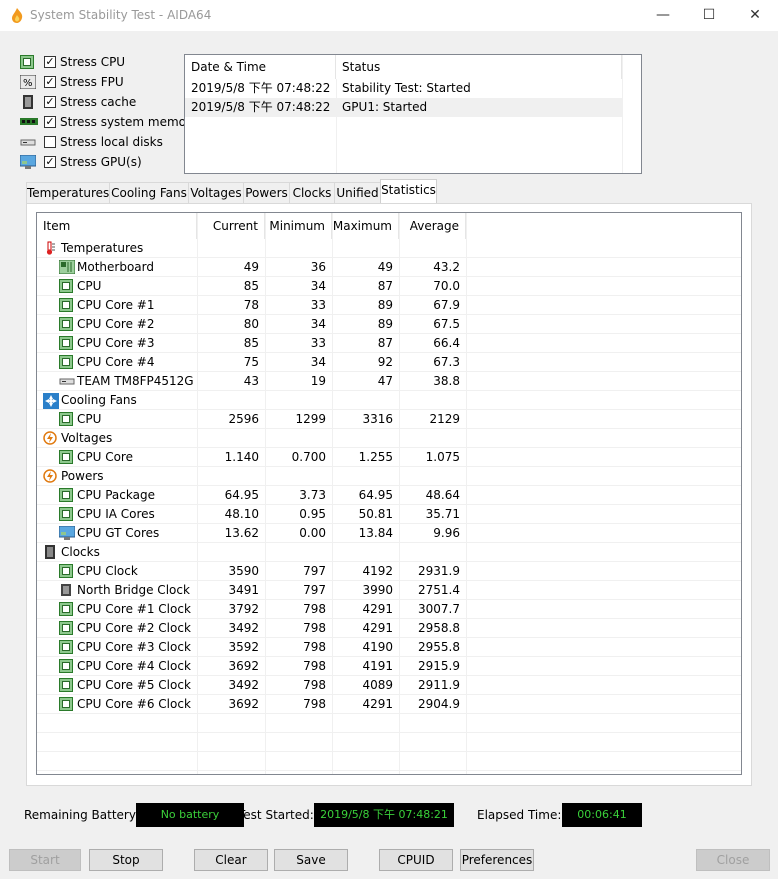 The height and width of the screenshot is (879, 778). What do you see at coordinates (389, 248) in the screenshot?
I see `group-row: Temperatures` at bounding box center [389, 248].